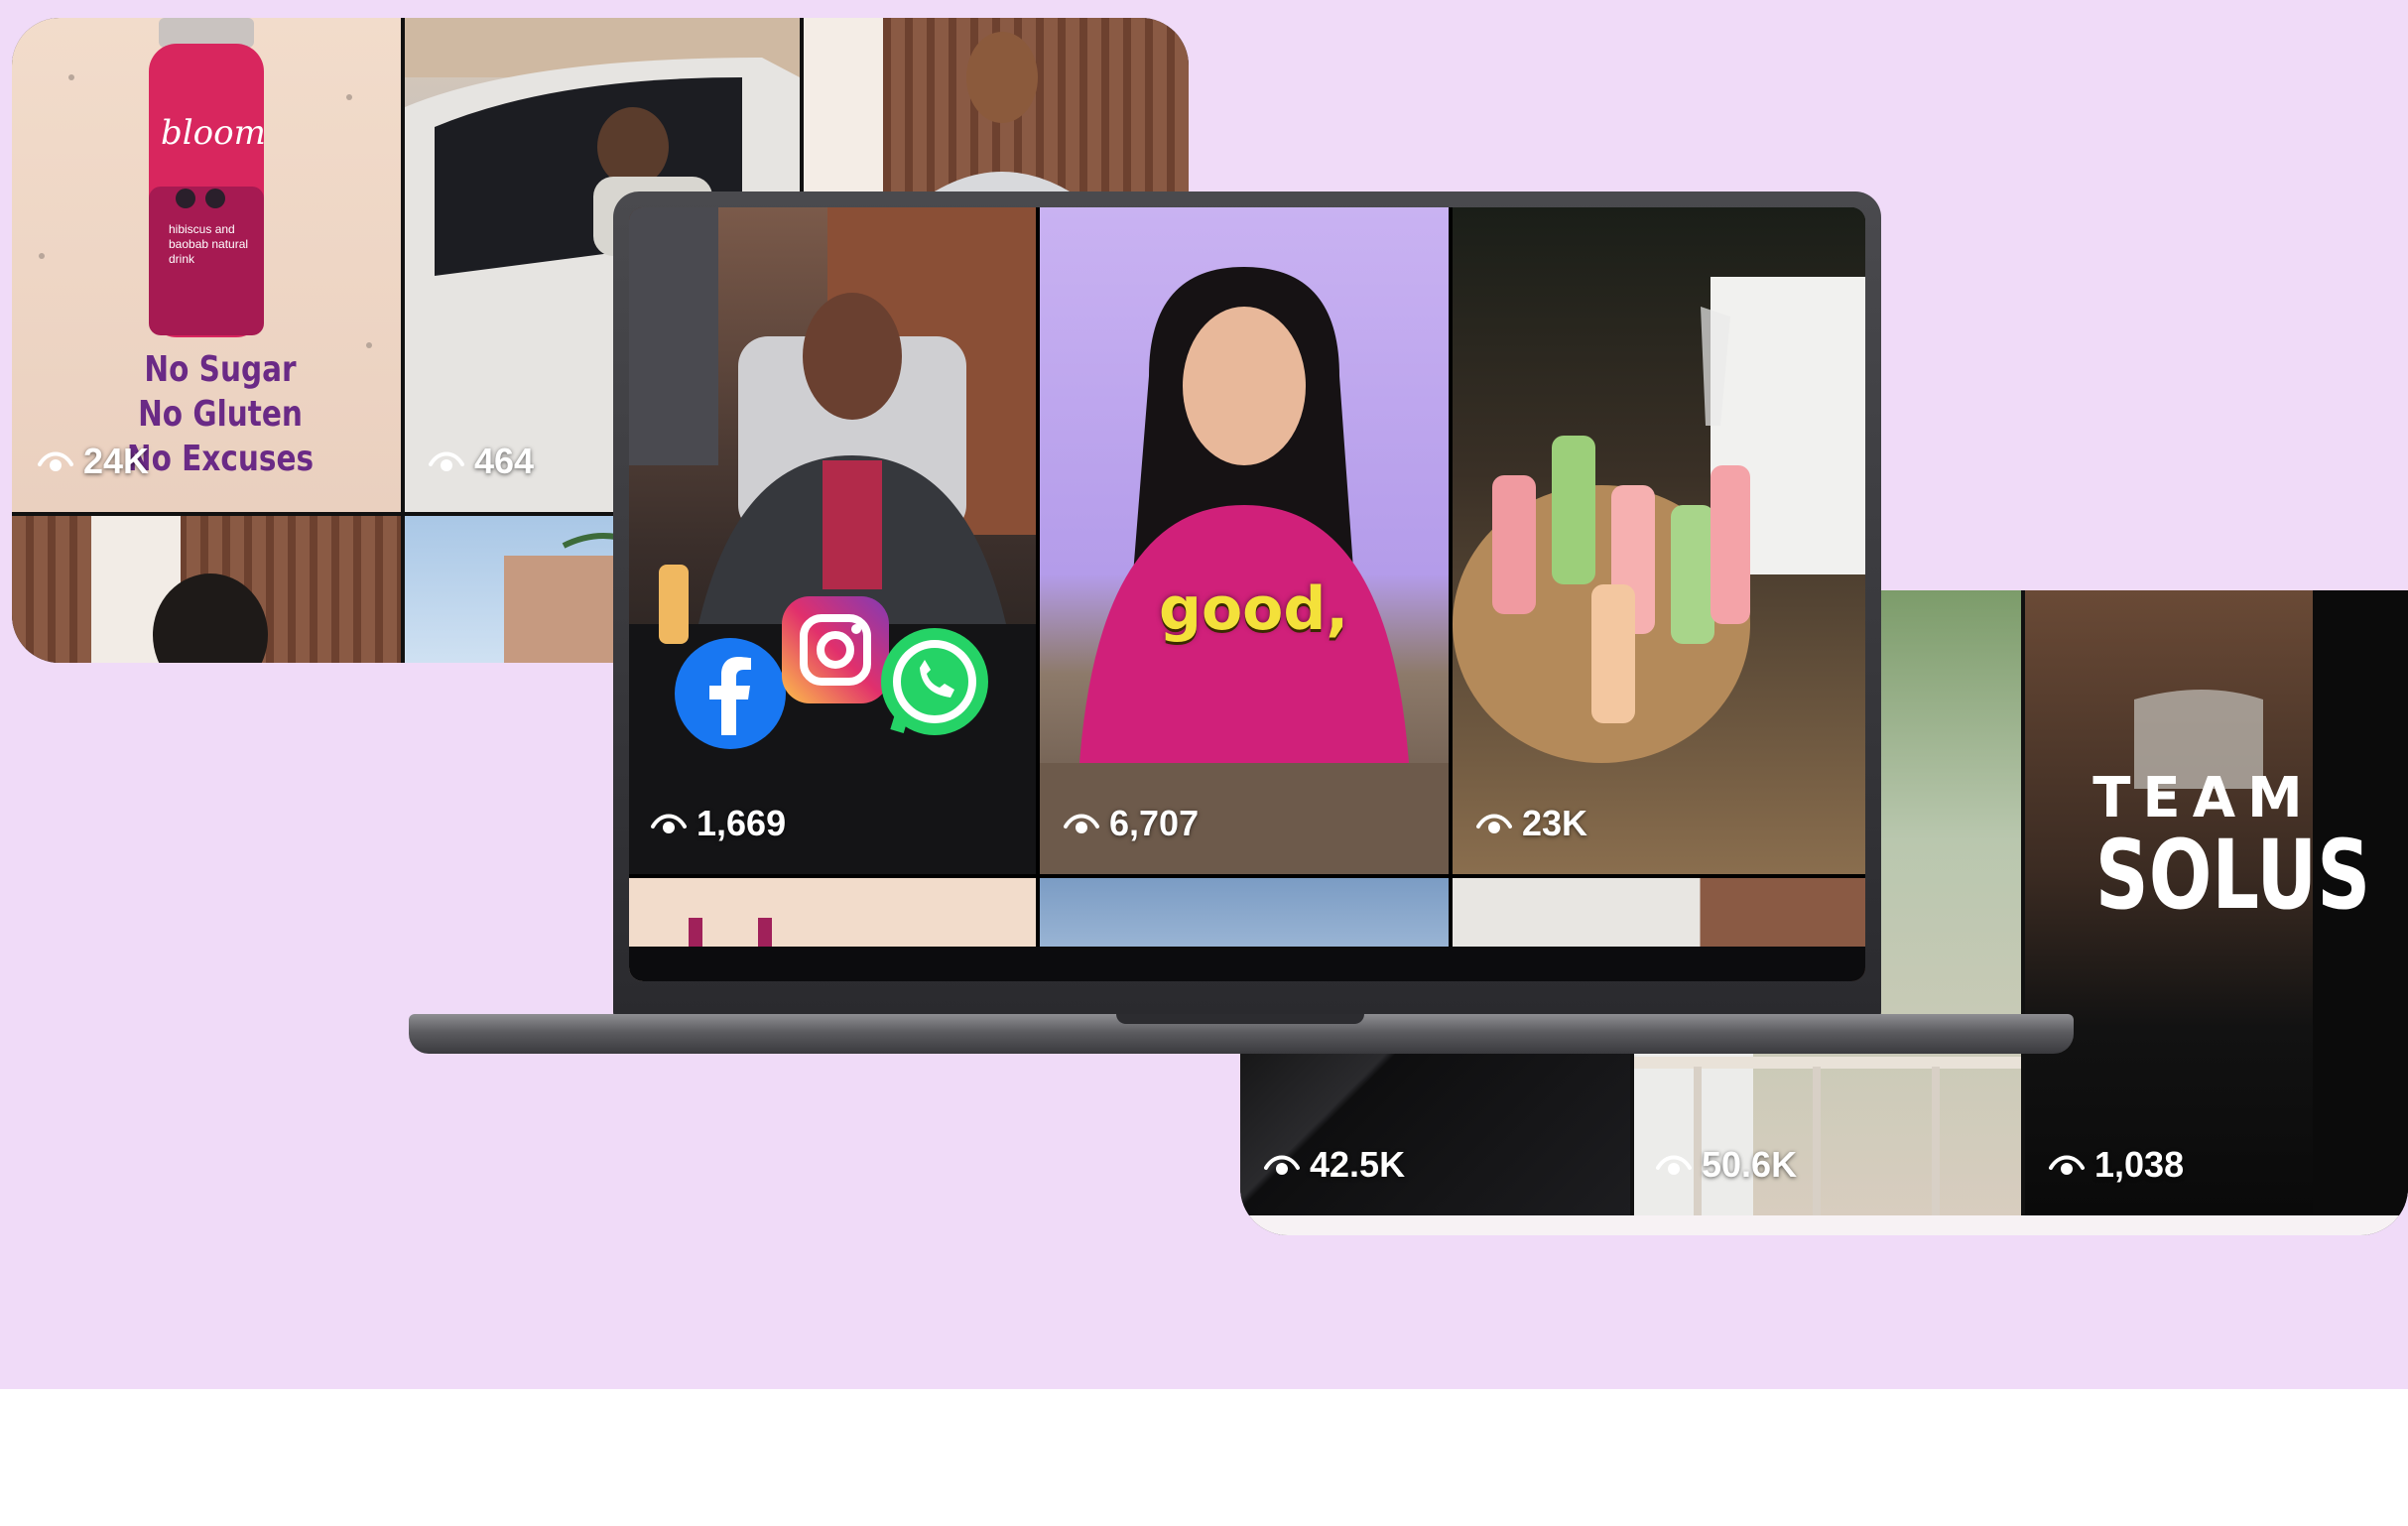 The image size is (2408, 1526). What do you see at coordinates (179, 589) in the screenshot?
I see `person-illustration` at bounding box center [179, 589].